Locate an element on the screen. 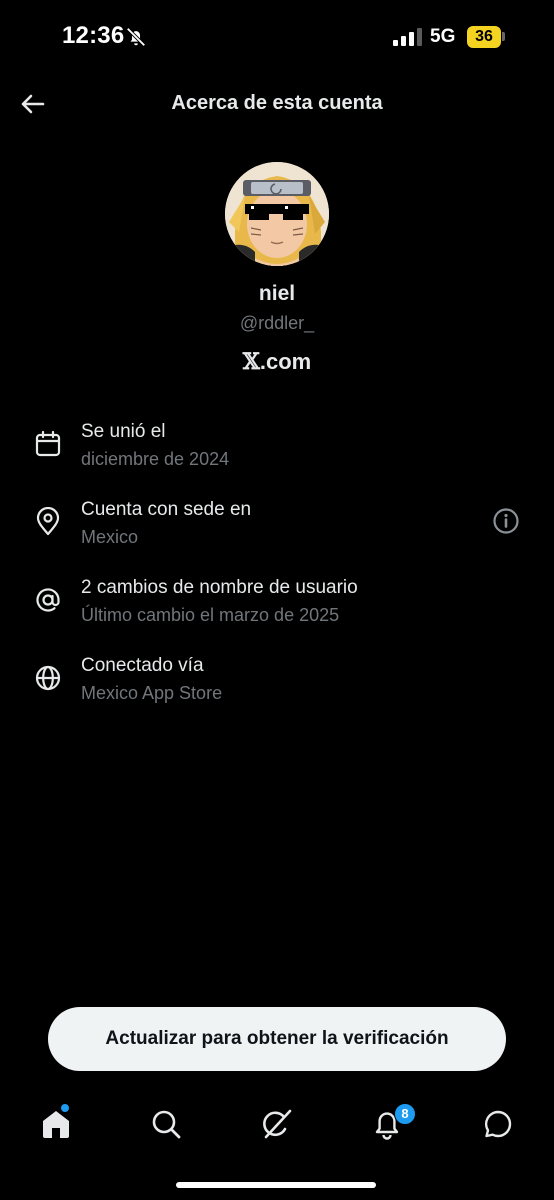 This screenshot has width=554, height=1200. location-pin-icon is located at coordinates (48, 521).